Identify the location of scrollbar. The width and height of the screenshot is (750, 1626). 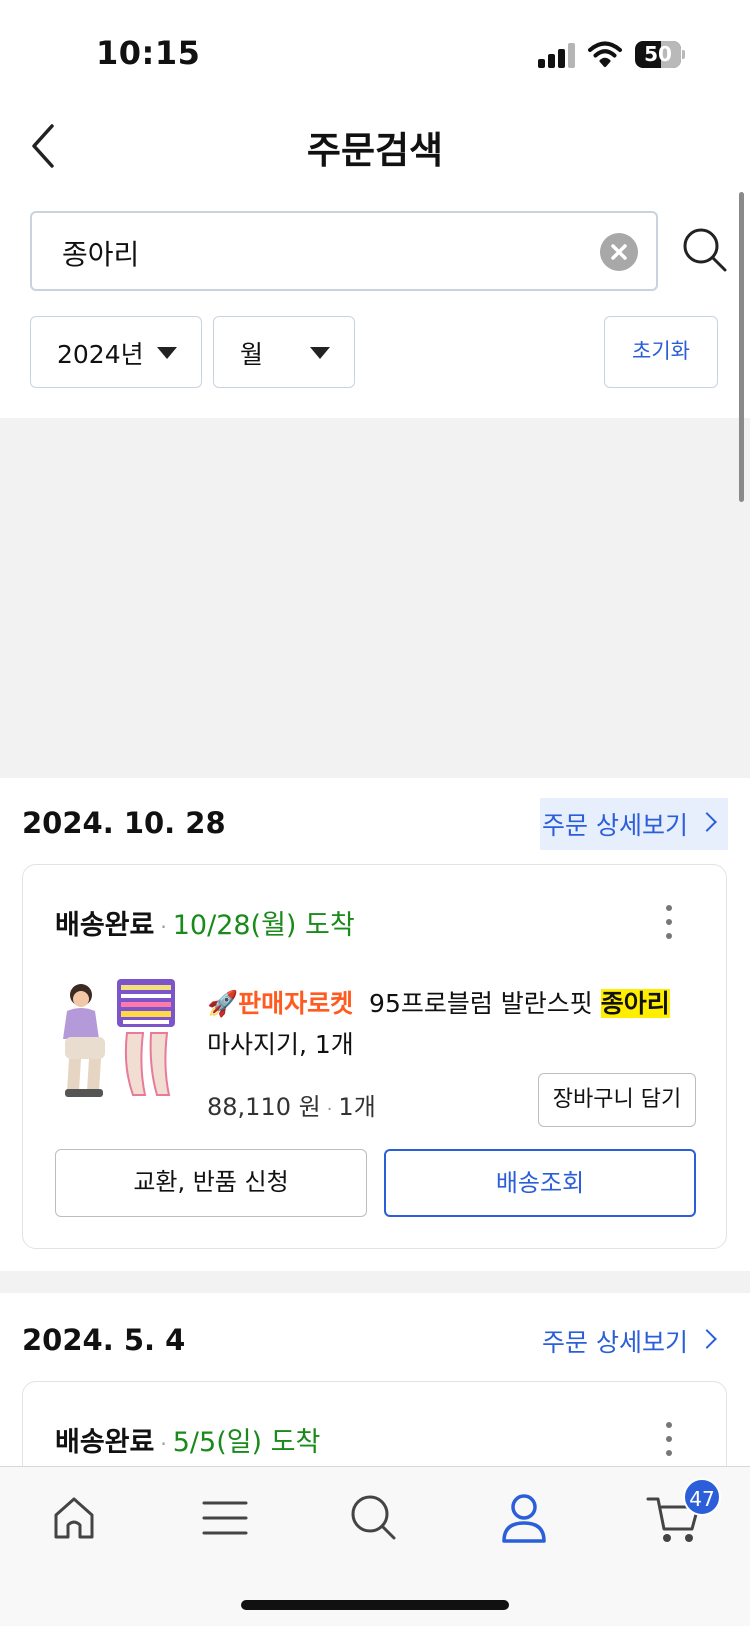
(741, 347).